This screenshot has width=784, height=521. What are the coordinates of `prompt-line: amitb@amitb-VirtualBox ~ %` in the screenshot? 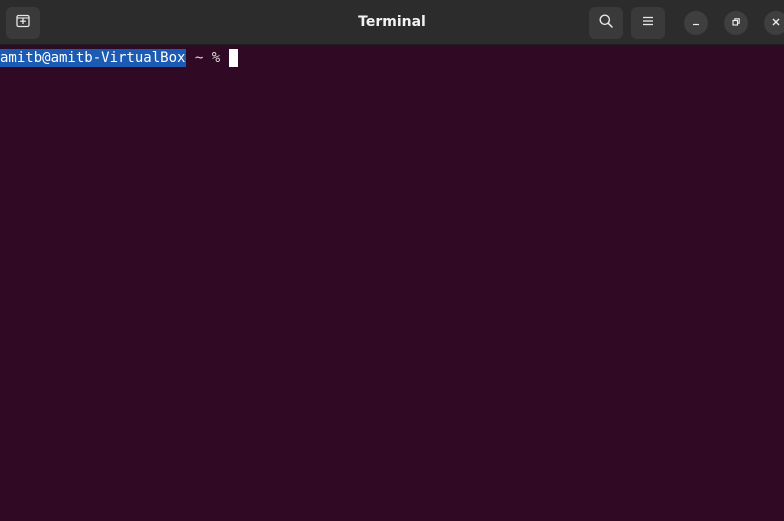 It's located at (119, 58).